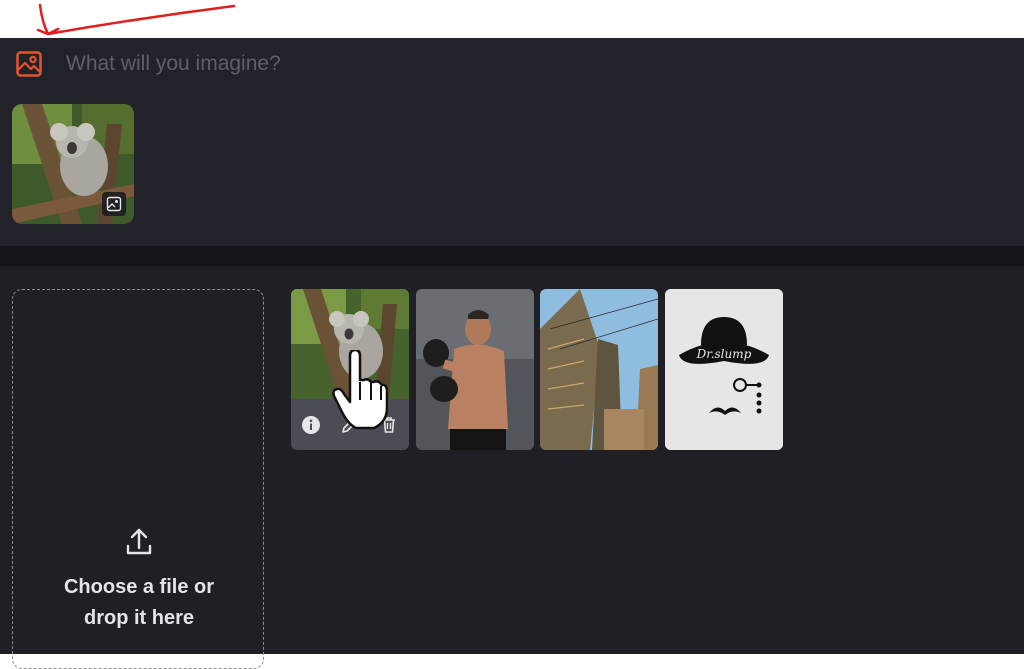 The image size is (1024, 669). What do you see at coordinates (138, 618) in the screenshot?
I see `upload-label-line2: drop it here` at bounding box center [138, 618].